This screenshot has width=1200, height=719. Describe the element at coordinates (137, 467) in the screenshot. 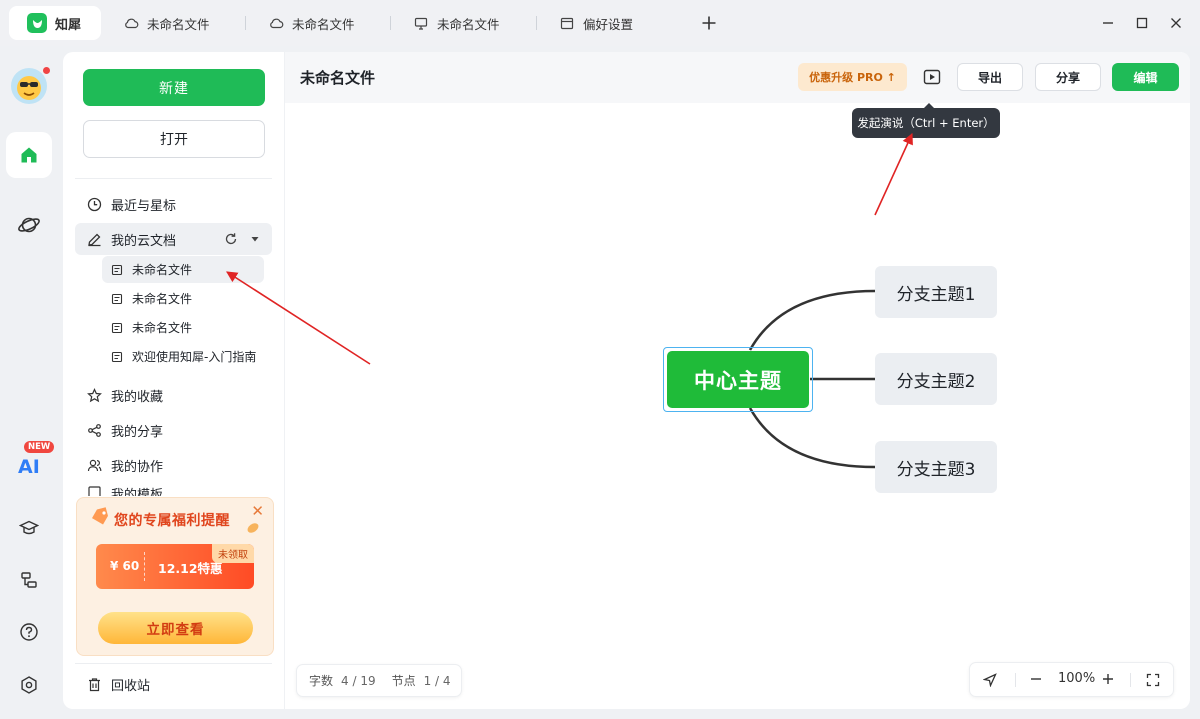

I see `sidebar-item-label: 我的协作` at that location.